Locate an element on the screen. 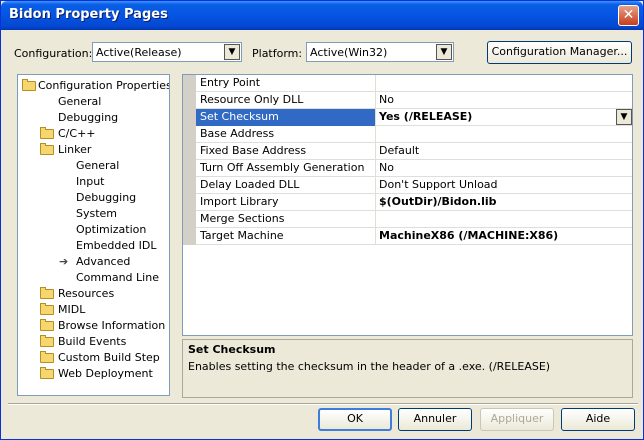 Image resolution: width=644 pixels, height=440 pixels. property-name: Entry Point is located at coordinates (286, 83).